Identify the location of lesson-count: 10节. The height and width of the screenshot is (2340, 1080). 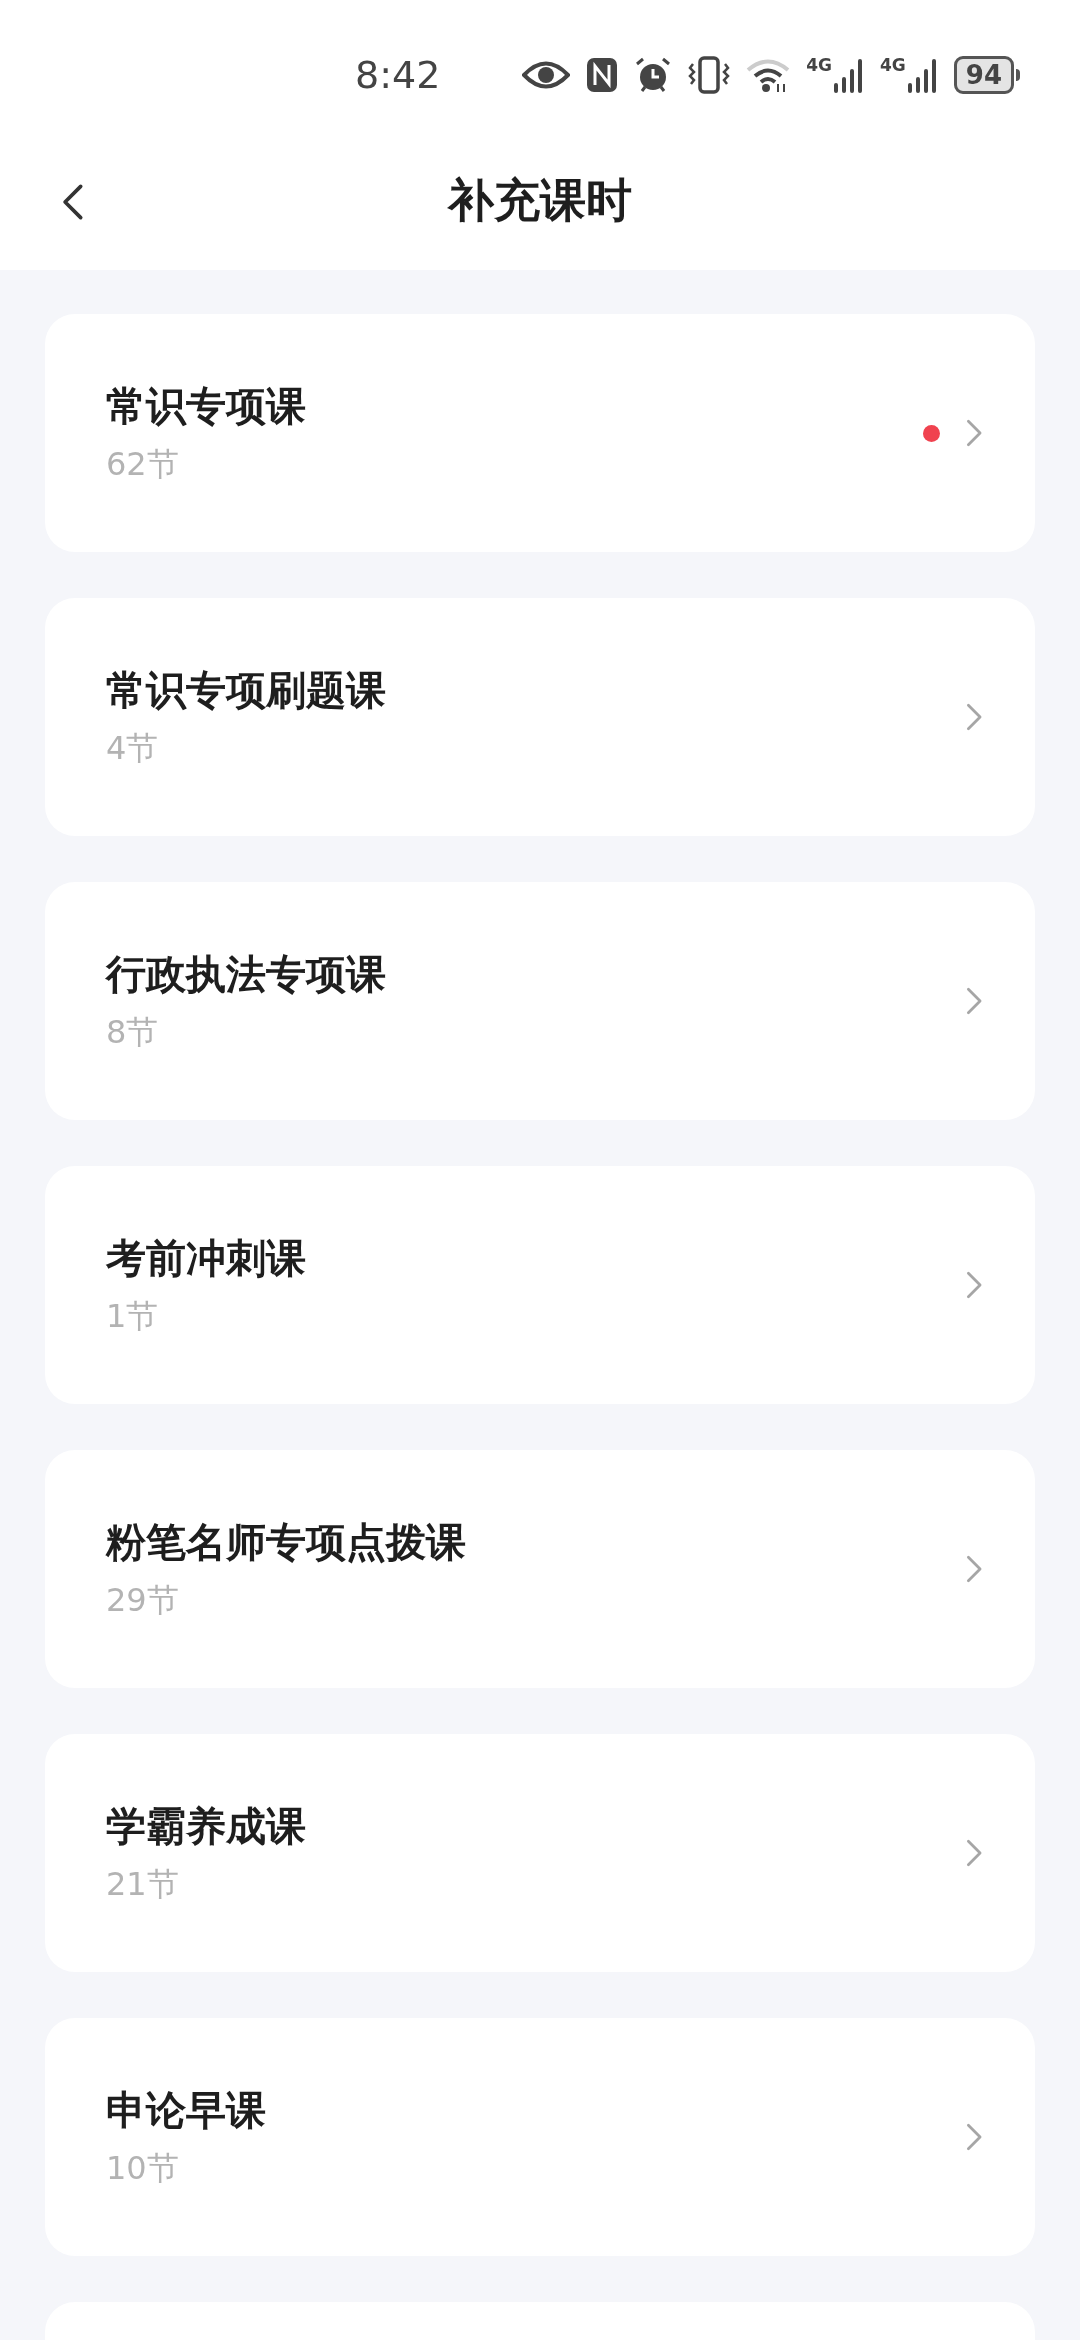
(143, 2168).